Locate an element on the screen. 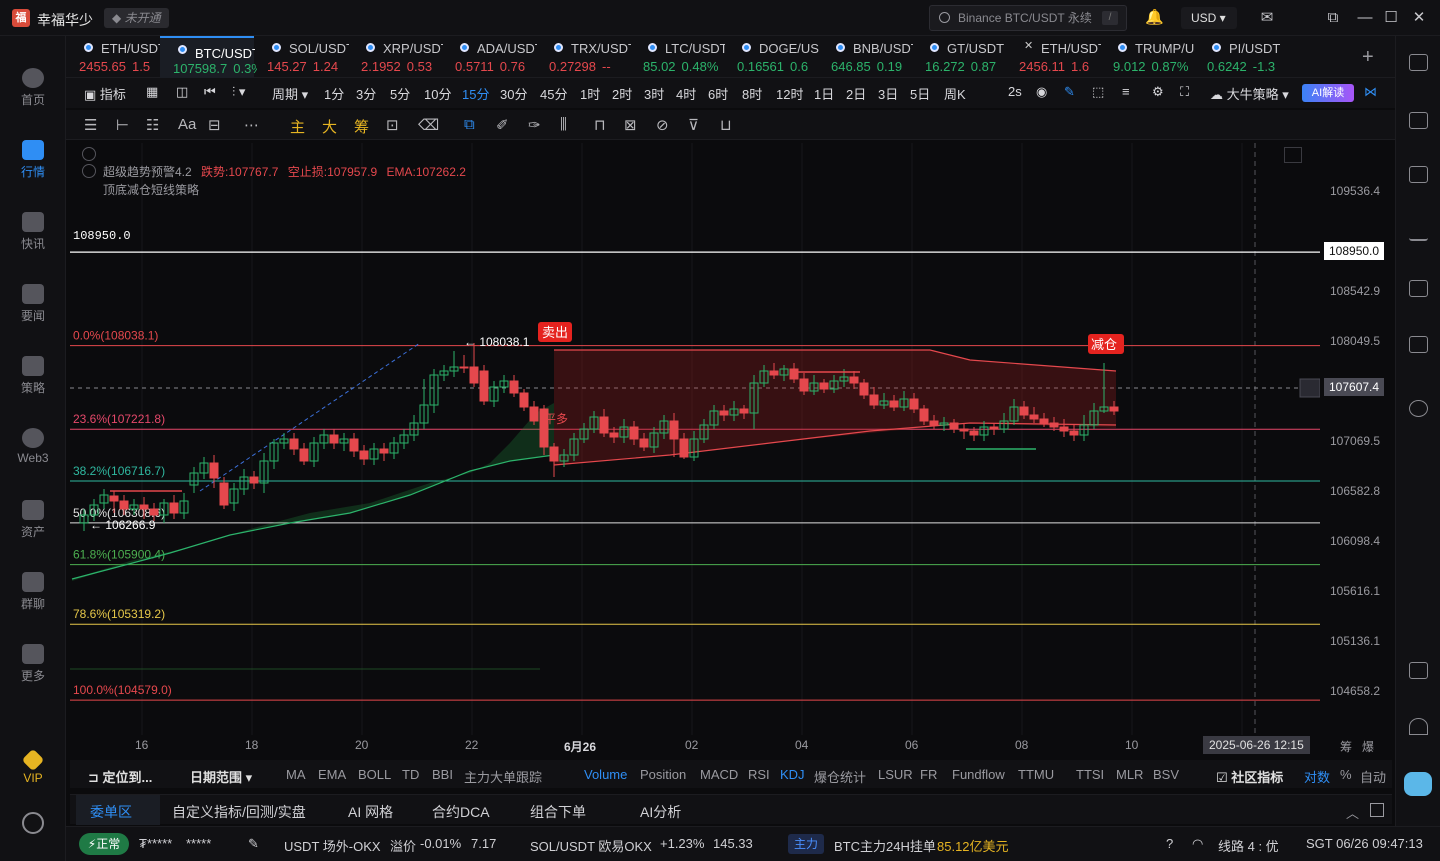 The width and height of the screenshot is (1440, 861). expand-panel-icon is located at coordinates (1377, 810).